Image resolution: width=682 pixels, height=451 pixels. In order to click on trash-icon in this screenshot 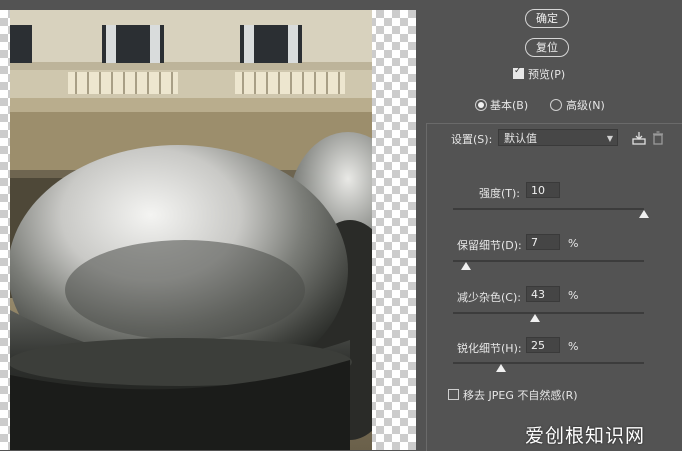, I will do `click(658, 138)`.